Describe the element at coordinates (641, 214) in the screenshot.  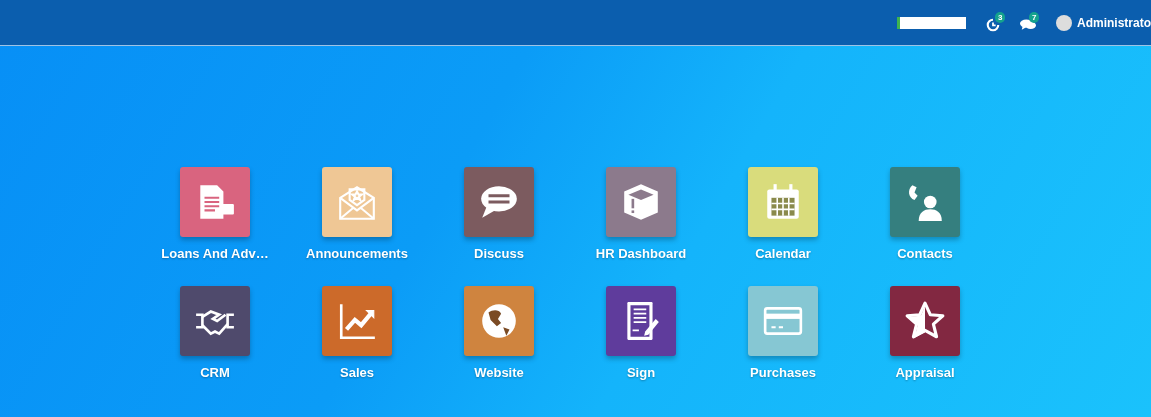
I see `app-tile: HR Dashboard` at that location.